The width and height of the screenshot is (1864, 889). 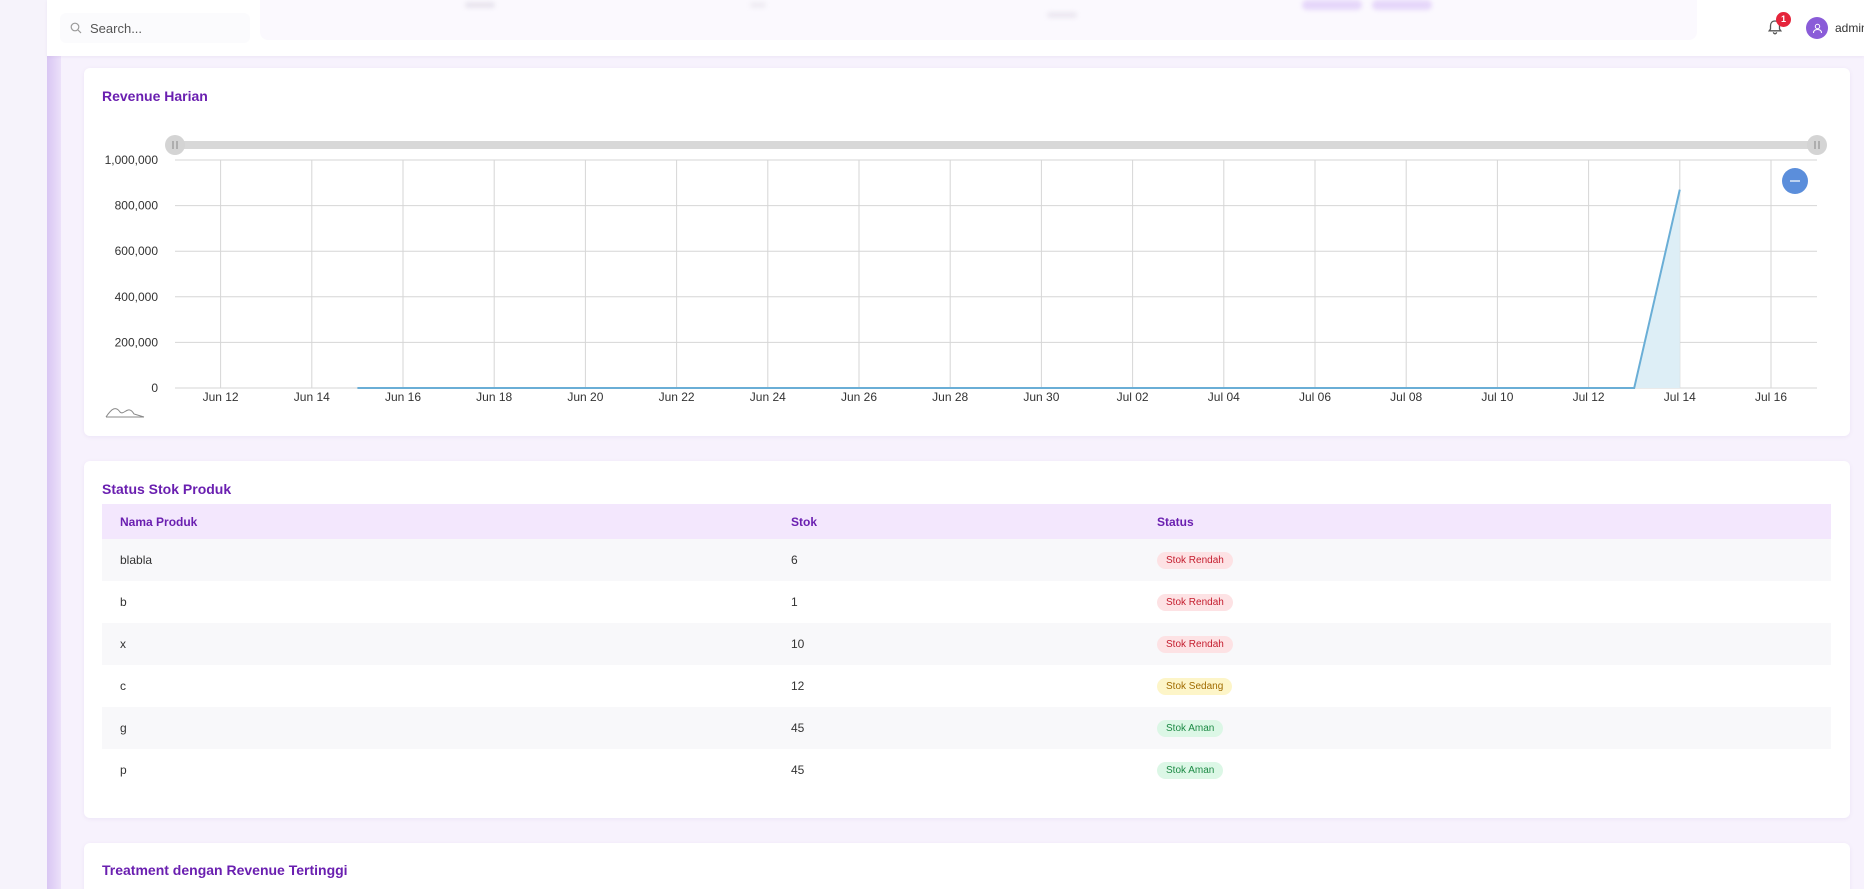 I want to click on x-tick-label: Jul 02, so click(x=1133, y=397).